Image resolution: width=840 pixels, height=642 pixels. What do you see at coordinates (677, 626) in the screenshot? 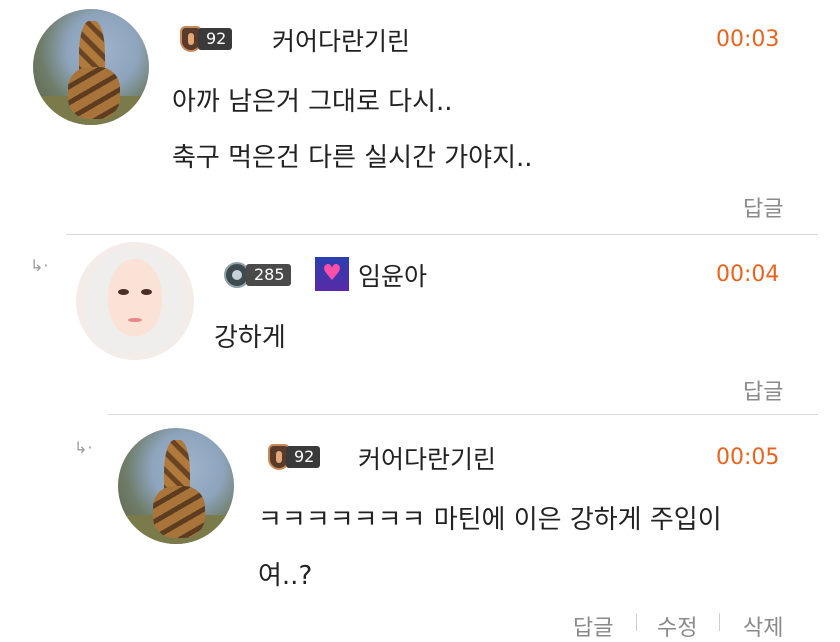
I see `edit-button: 수정` at bounding box center [677, 626].